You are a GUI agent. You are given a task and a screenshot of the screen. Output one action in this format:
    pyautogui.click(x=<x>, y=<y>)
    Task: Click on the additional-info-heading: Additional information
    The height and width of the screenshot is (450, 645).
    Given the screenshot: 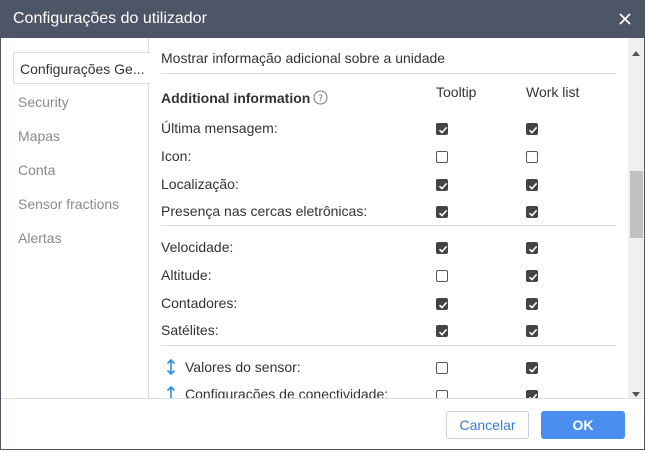 What is the action you would take?
    pyautogui.click(x=236, y=98)
    